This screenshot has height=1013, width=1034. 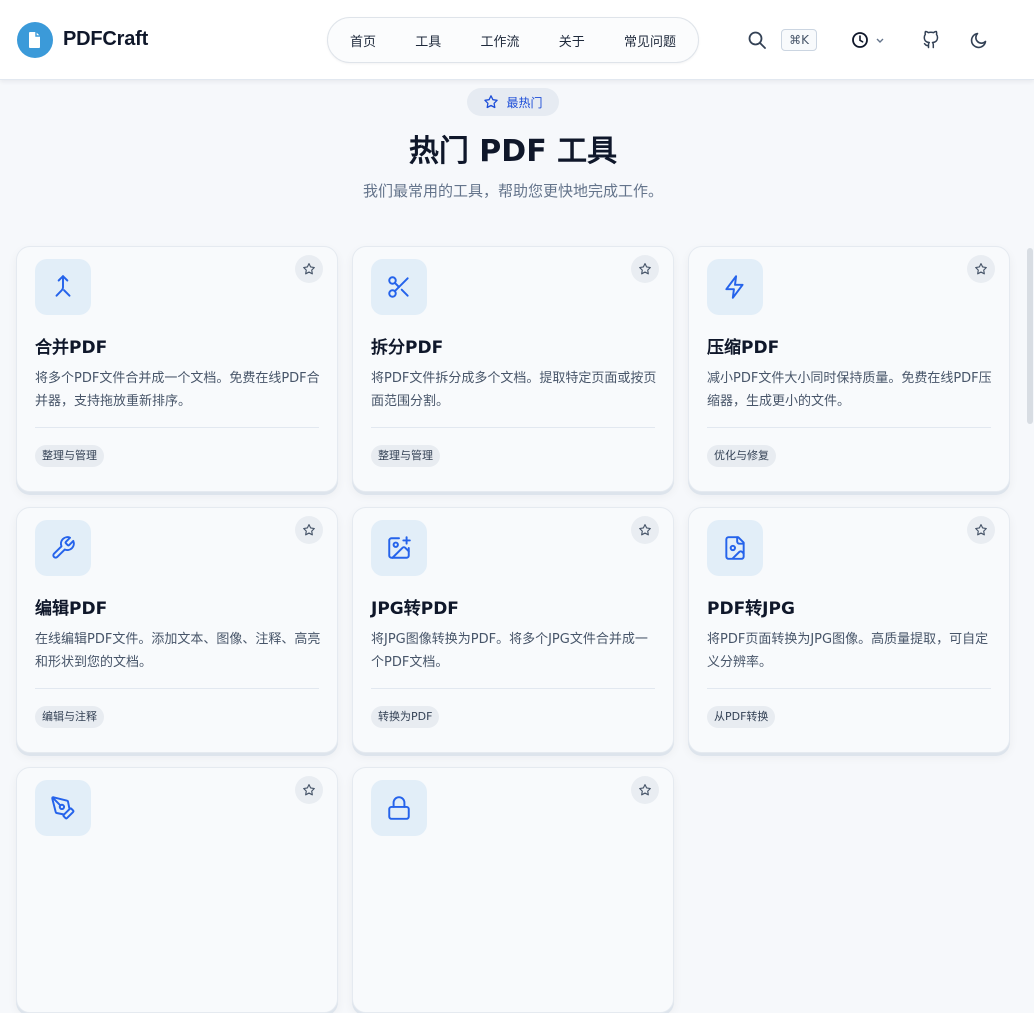 I want to click on category-tag: 从PDF转换, so click(x=741, y=717).